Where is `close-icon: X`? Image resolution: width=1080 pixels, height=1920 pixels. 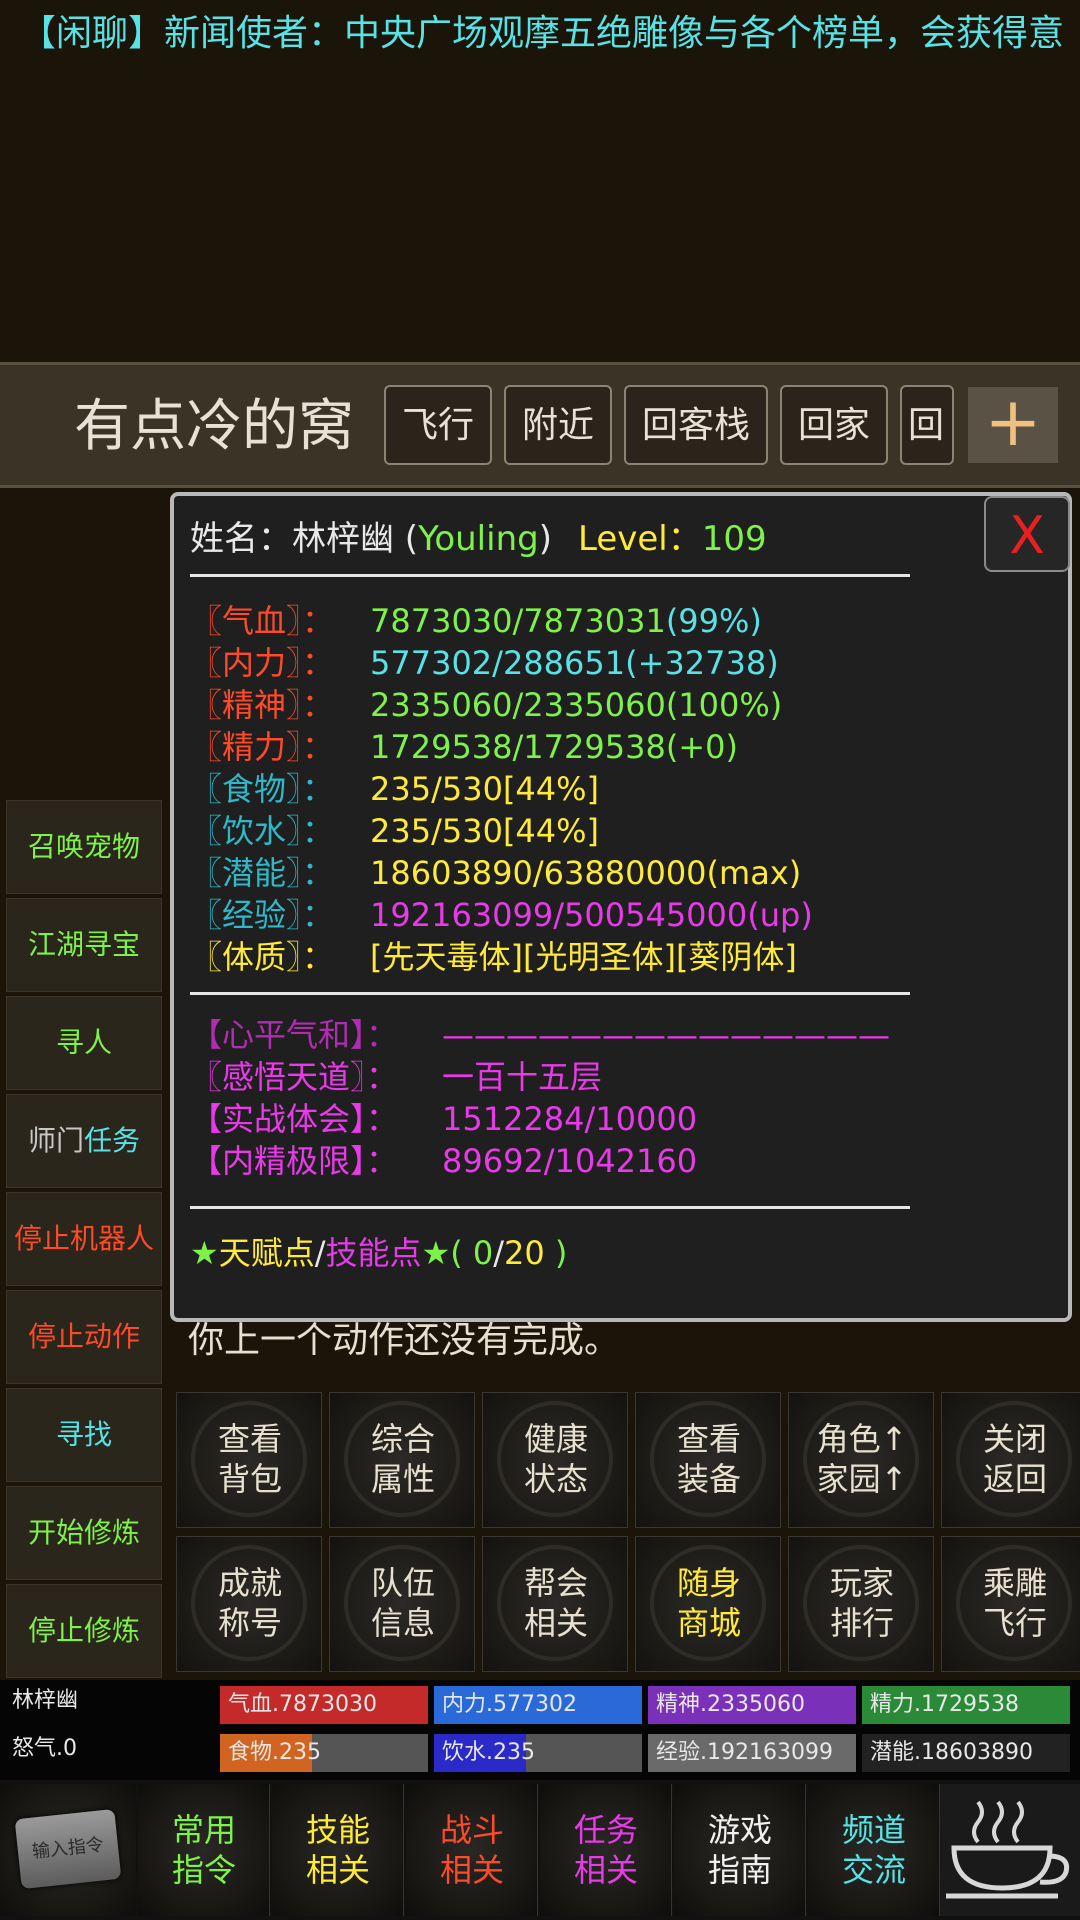
close-icon: X is located at coordinates (1027, 536).